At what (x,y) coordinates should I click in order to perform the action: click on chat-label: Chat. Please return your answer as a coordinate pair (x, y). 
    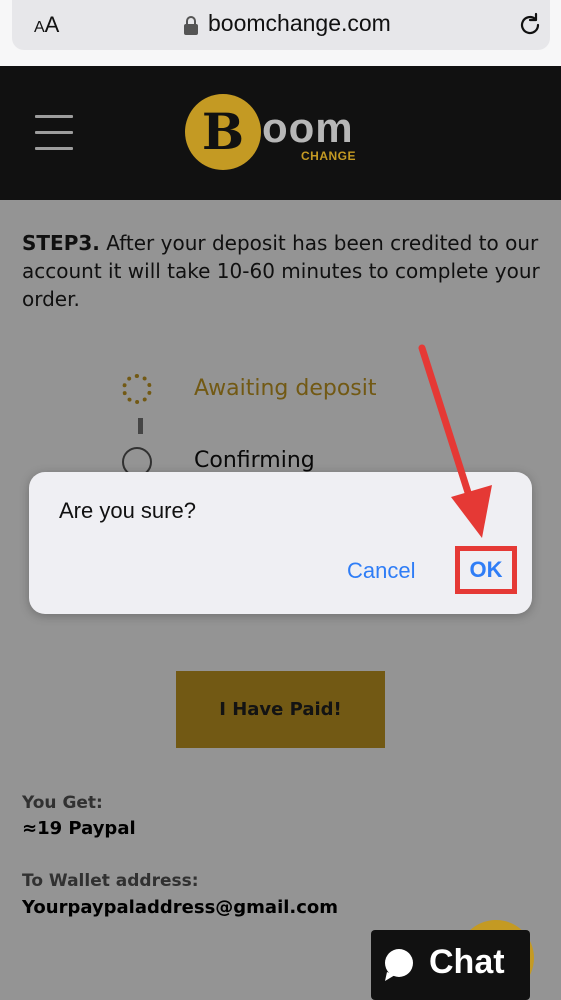
    Looking at the image, I should click on (467, 962).